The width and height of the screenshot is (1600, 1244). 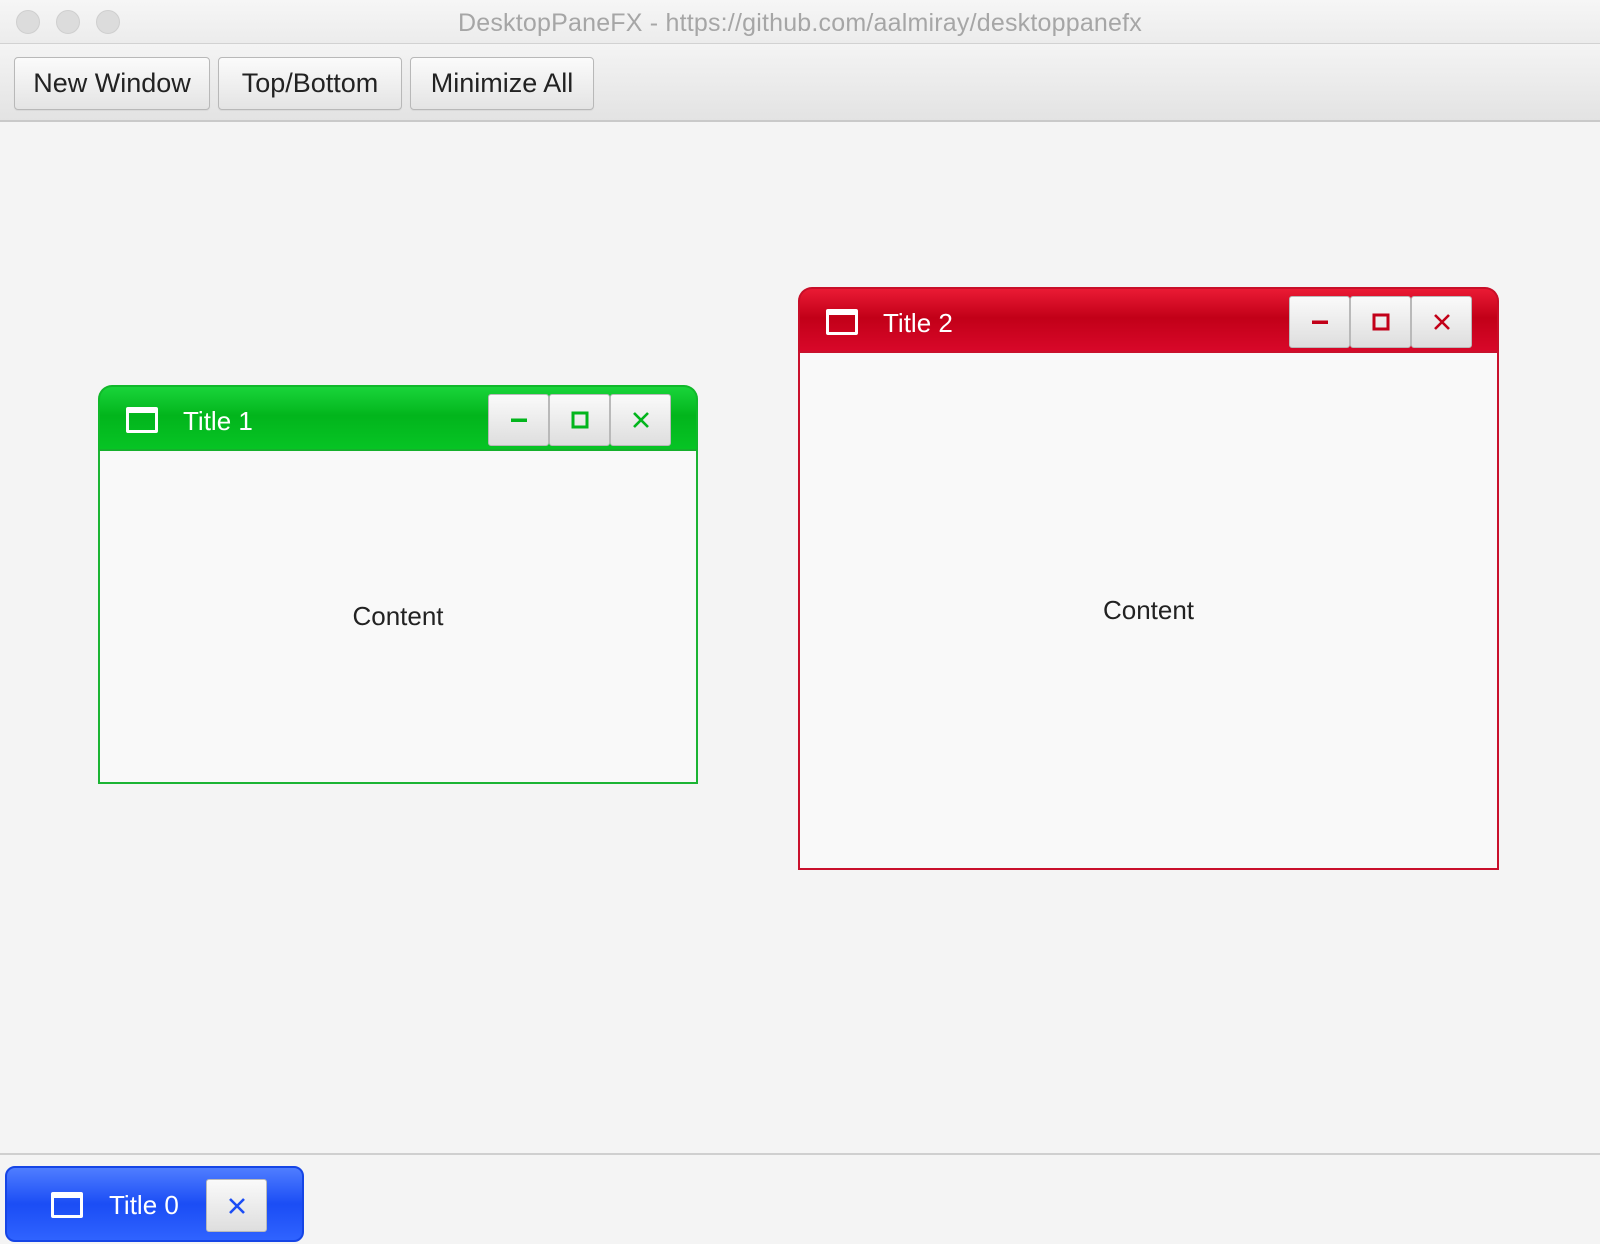 What do you see at coordinates (218, 421) in the screenshot?
I see `internal-window-title: Title 1` at bounding box center [218, 421].